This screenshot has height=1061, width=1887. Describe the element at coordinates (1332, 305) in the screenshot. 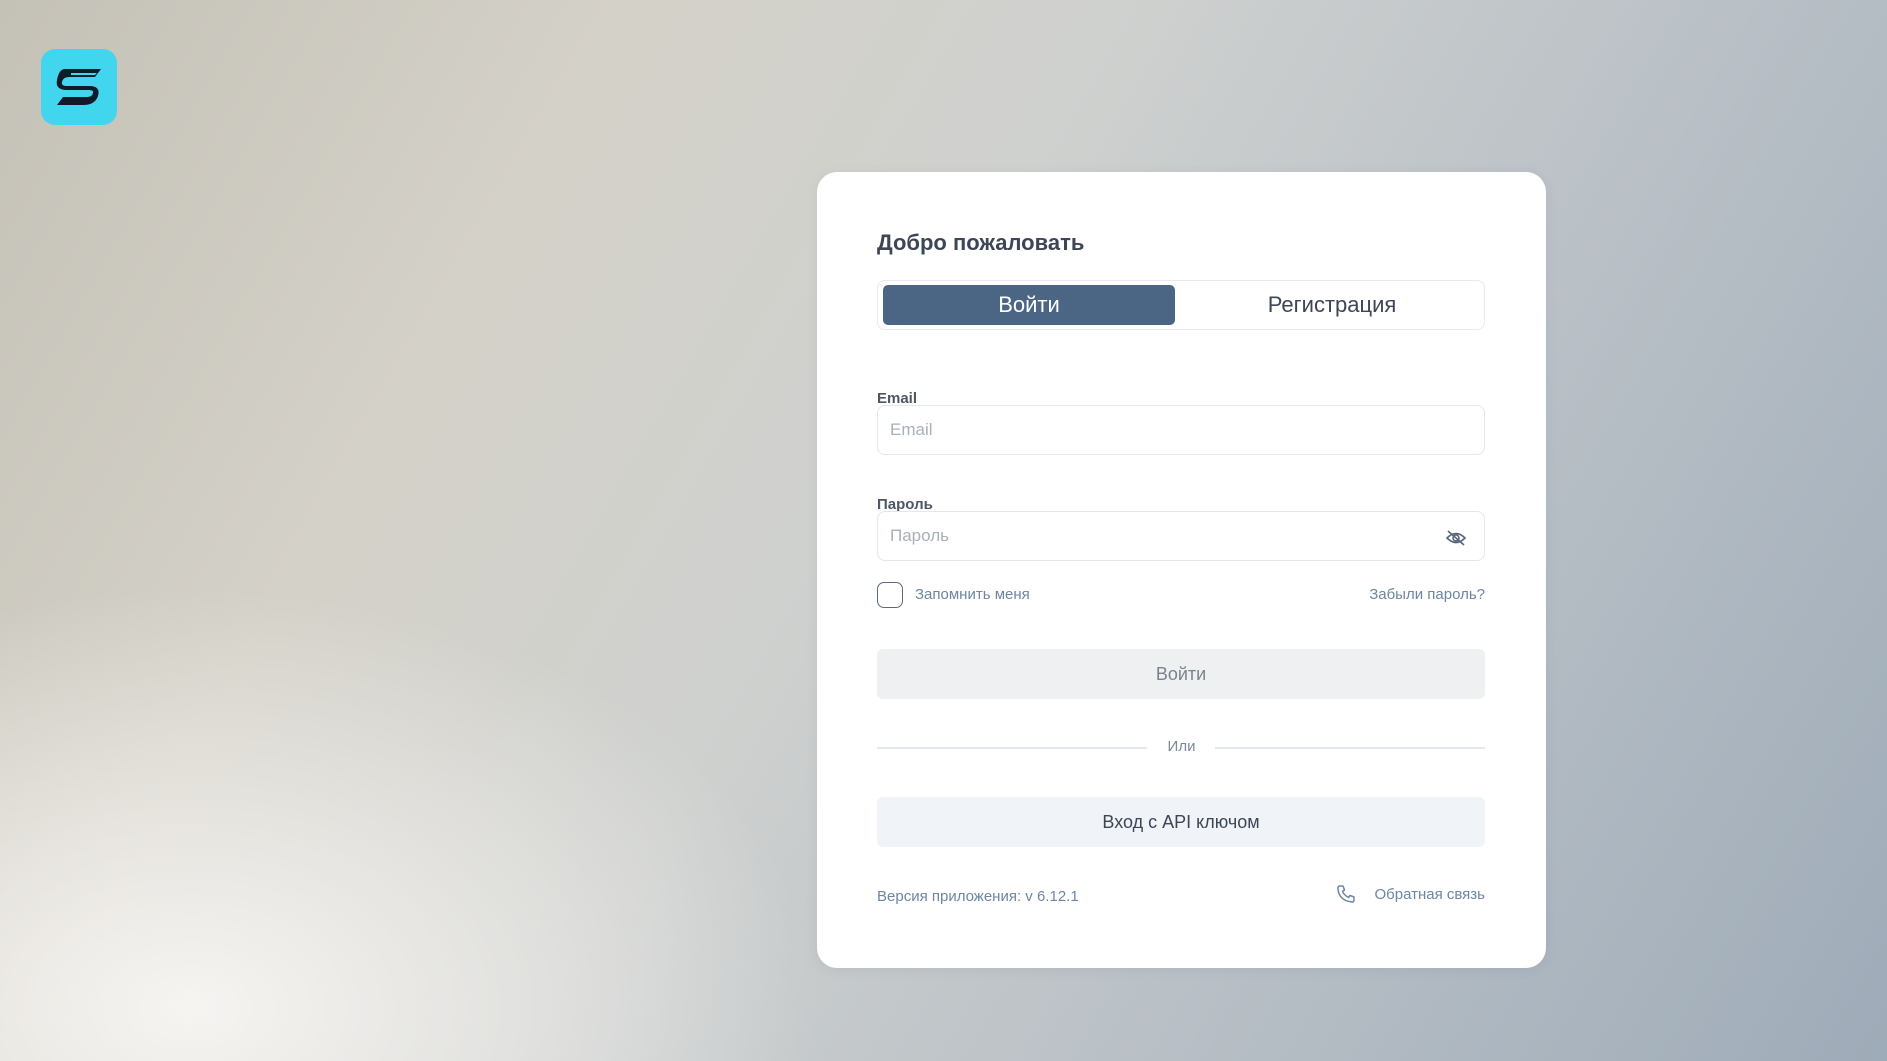

I see `tab-register: Регистрация` at that location.